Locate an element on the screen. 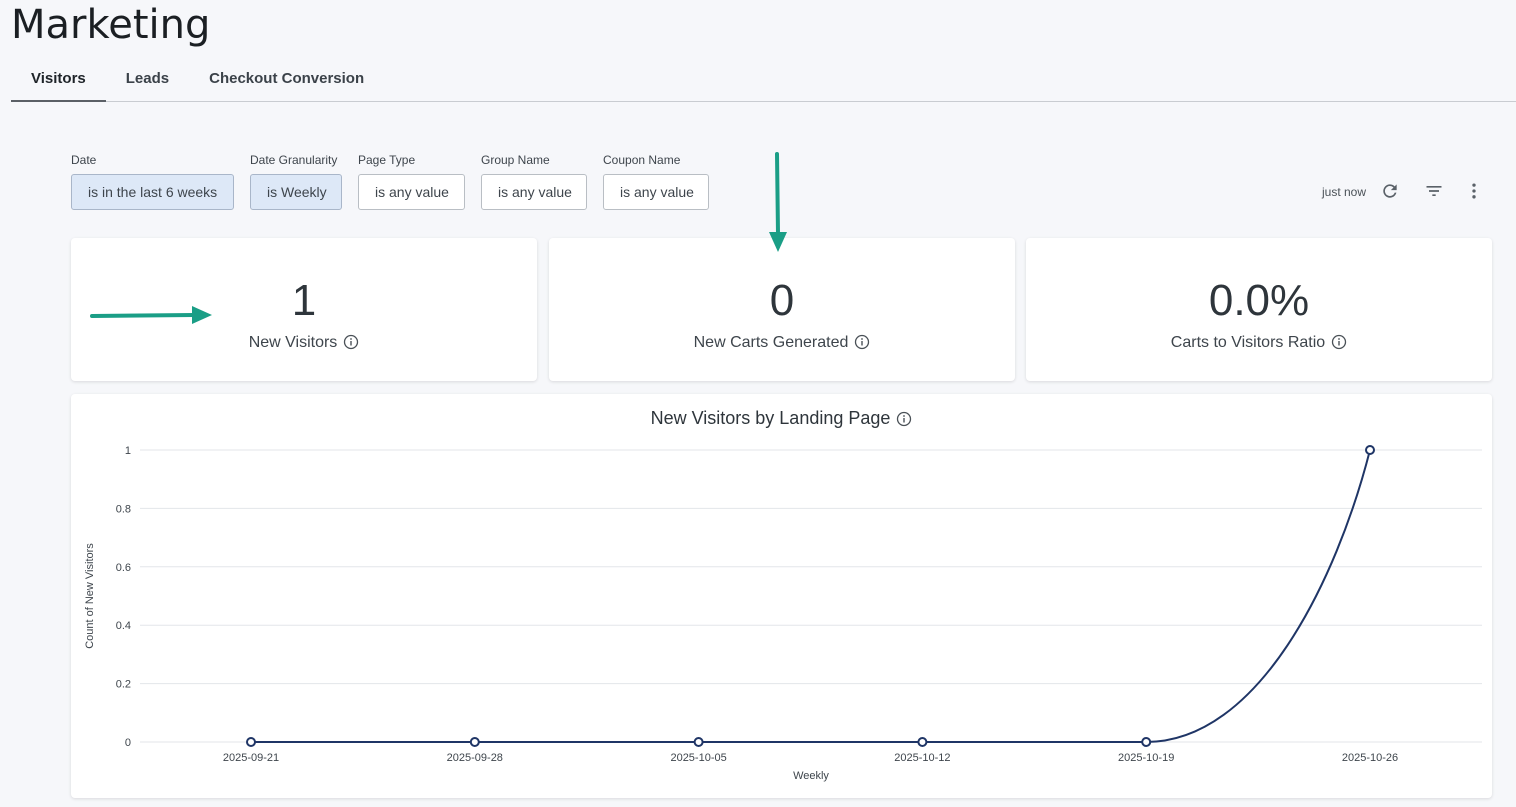 The width and height of the screenshot is (1516, 807). filter-label: Coupon Name is located at coordinates (642, 160).